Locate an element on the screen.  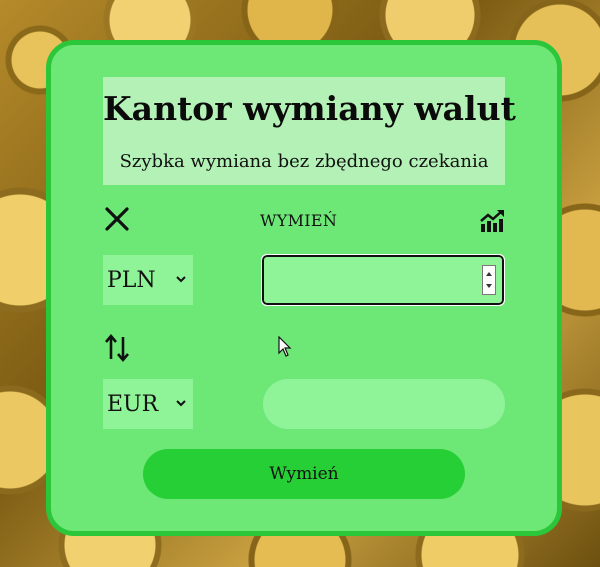
exchange-heading: WYMIEŃ is located at coordinates (299, 220).